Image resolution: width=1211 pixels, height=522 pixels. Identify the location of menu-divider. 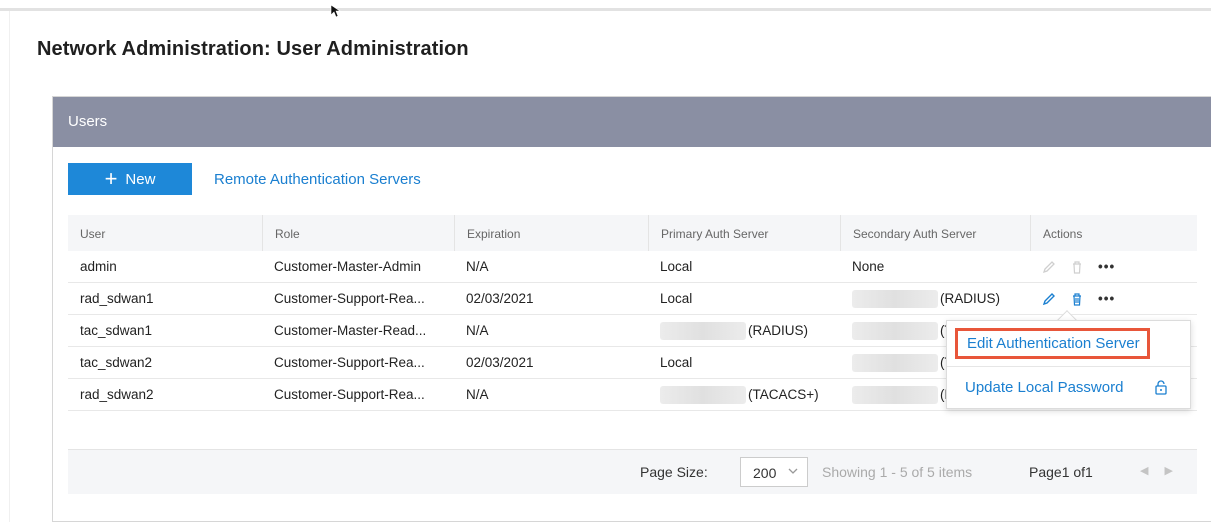
(1068, 366).